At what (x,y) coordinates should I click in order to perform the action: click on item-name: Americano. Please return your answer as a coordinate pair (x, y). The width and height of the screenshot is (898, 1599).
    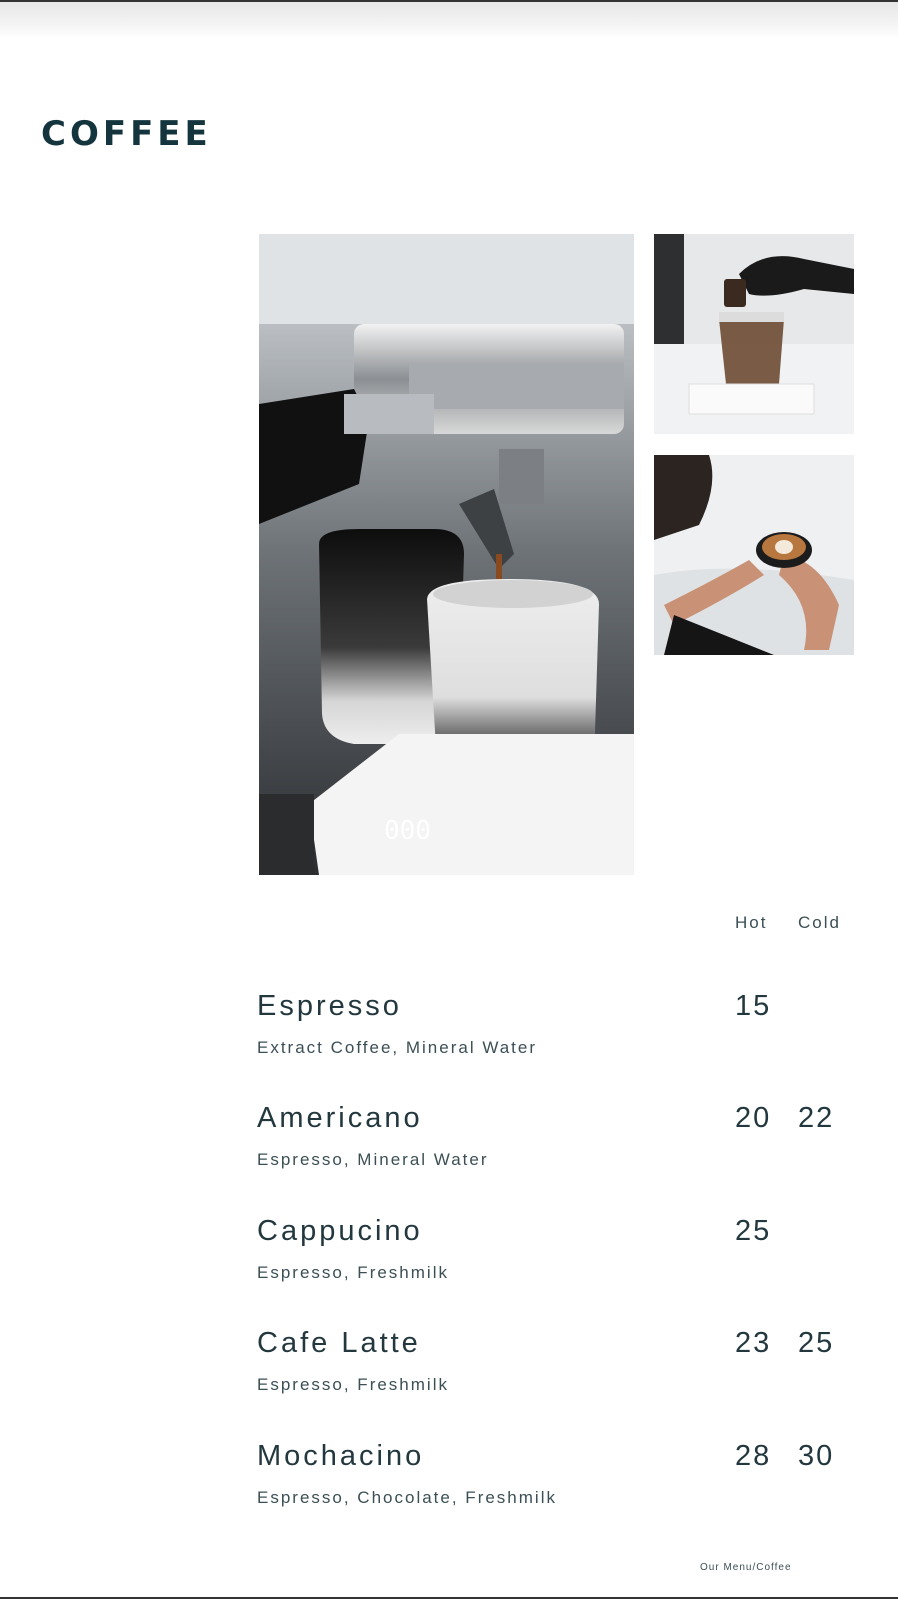
    Looking at the image, I should click on (340, 1118).